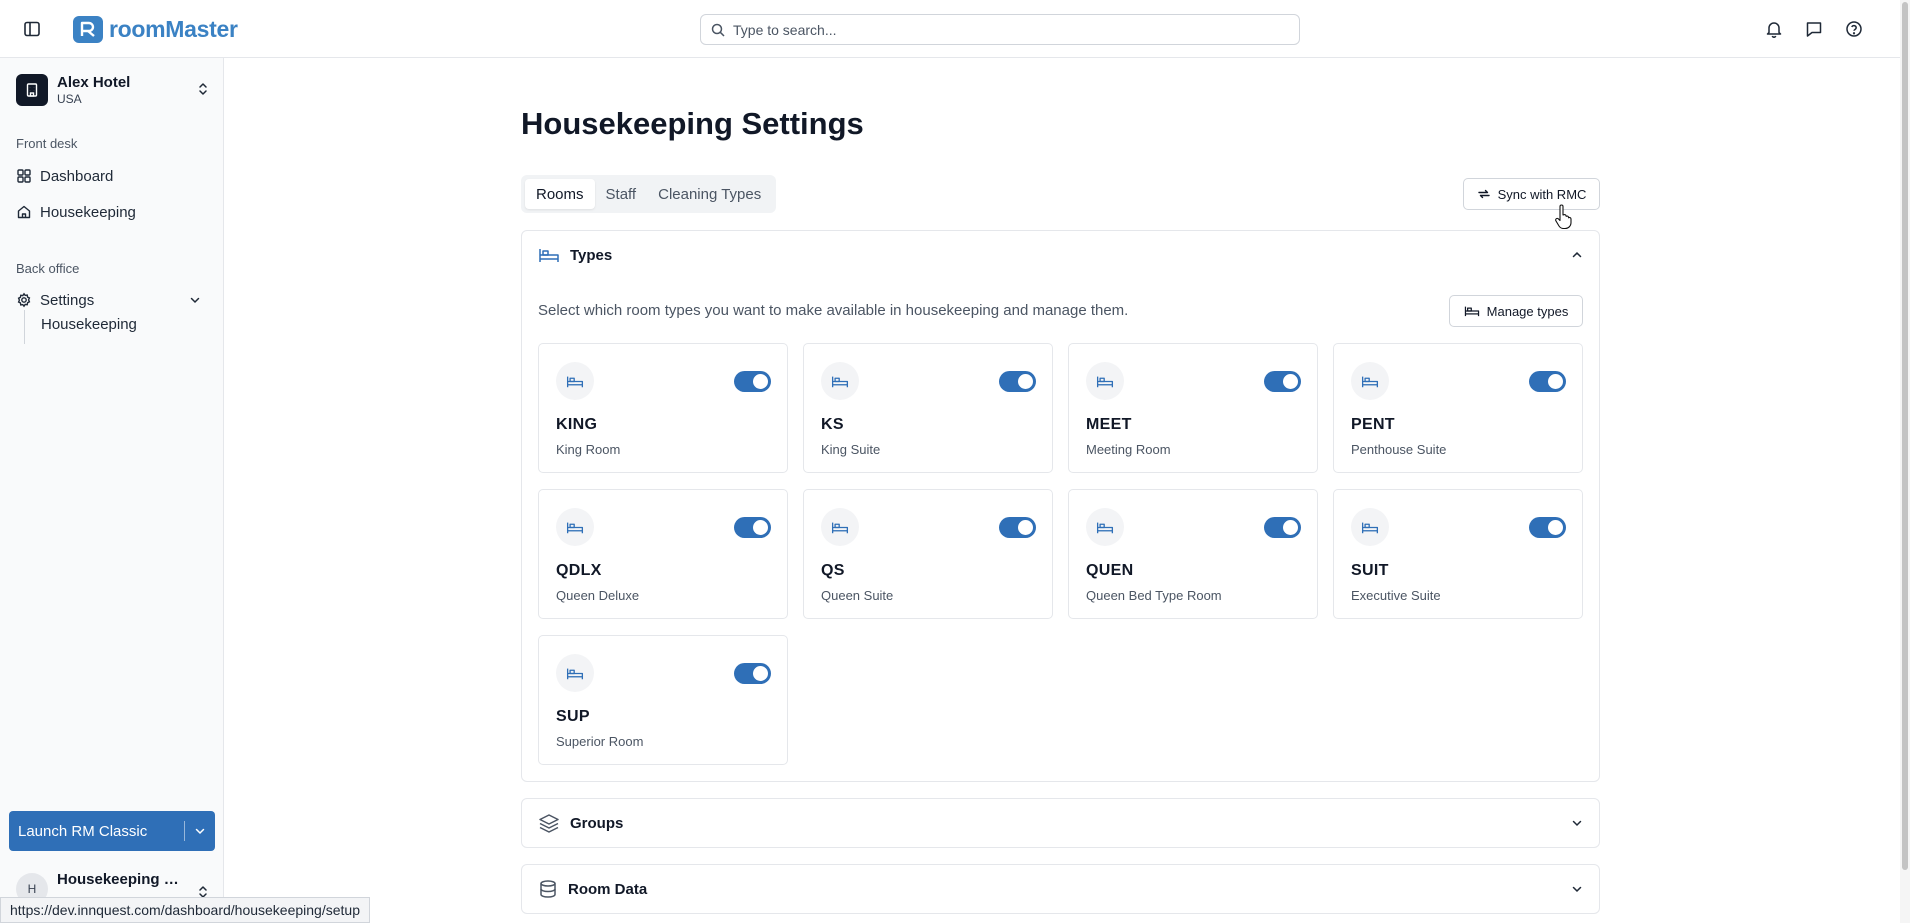 The height and width of the screenshot is (923, 1910). Describe the element at coordinates (1373, 424) in the screenshot. I see `room-type-code: PENT` at that location.